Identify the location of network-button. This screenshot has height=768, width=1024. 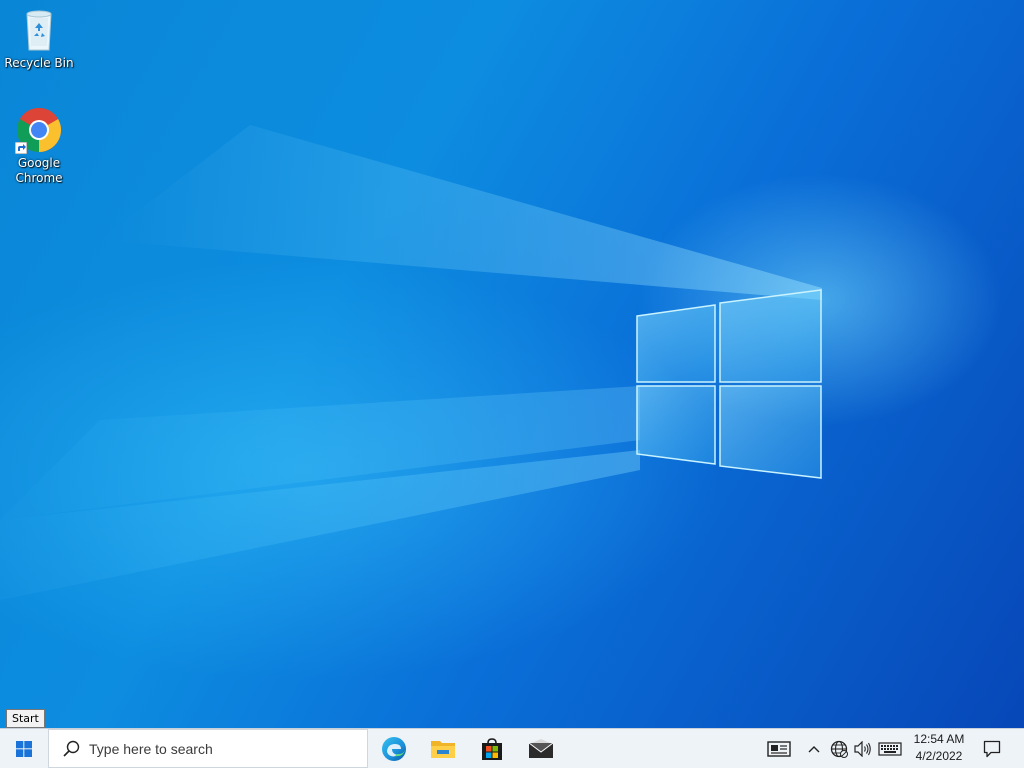
(839, 748).